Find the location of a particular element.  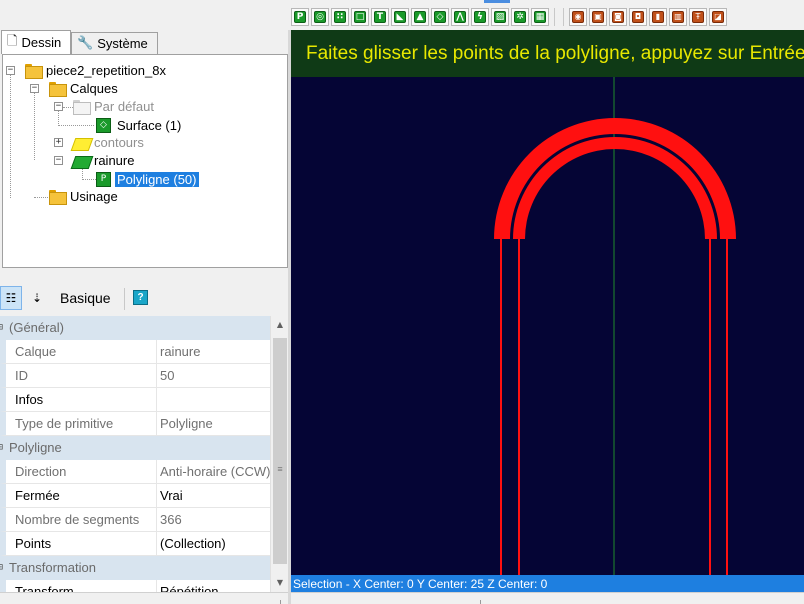

tree-node-contours: contours is located at coordinates (109, 142).